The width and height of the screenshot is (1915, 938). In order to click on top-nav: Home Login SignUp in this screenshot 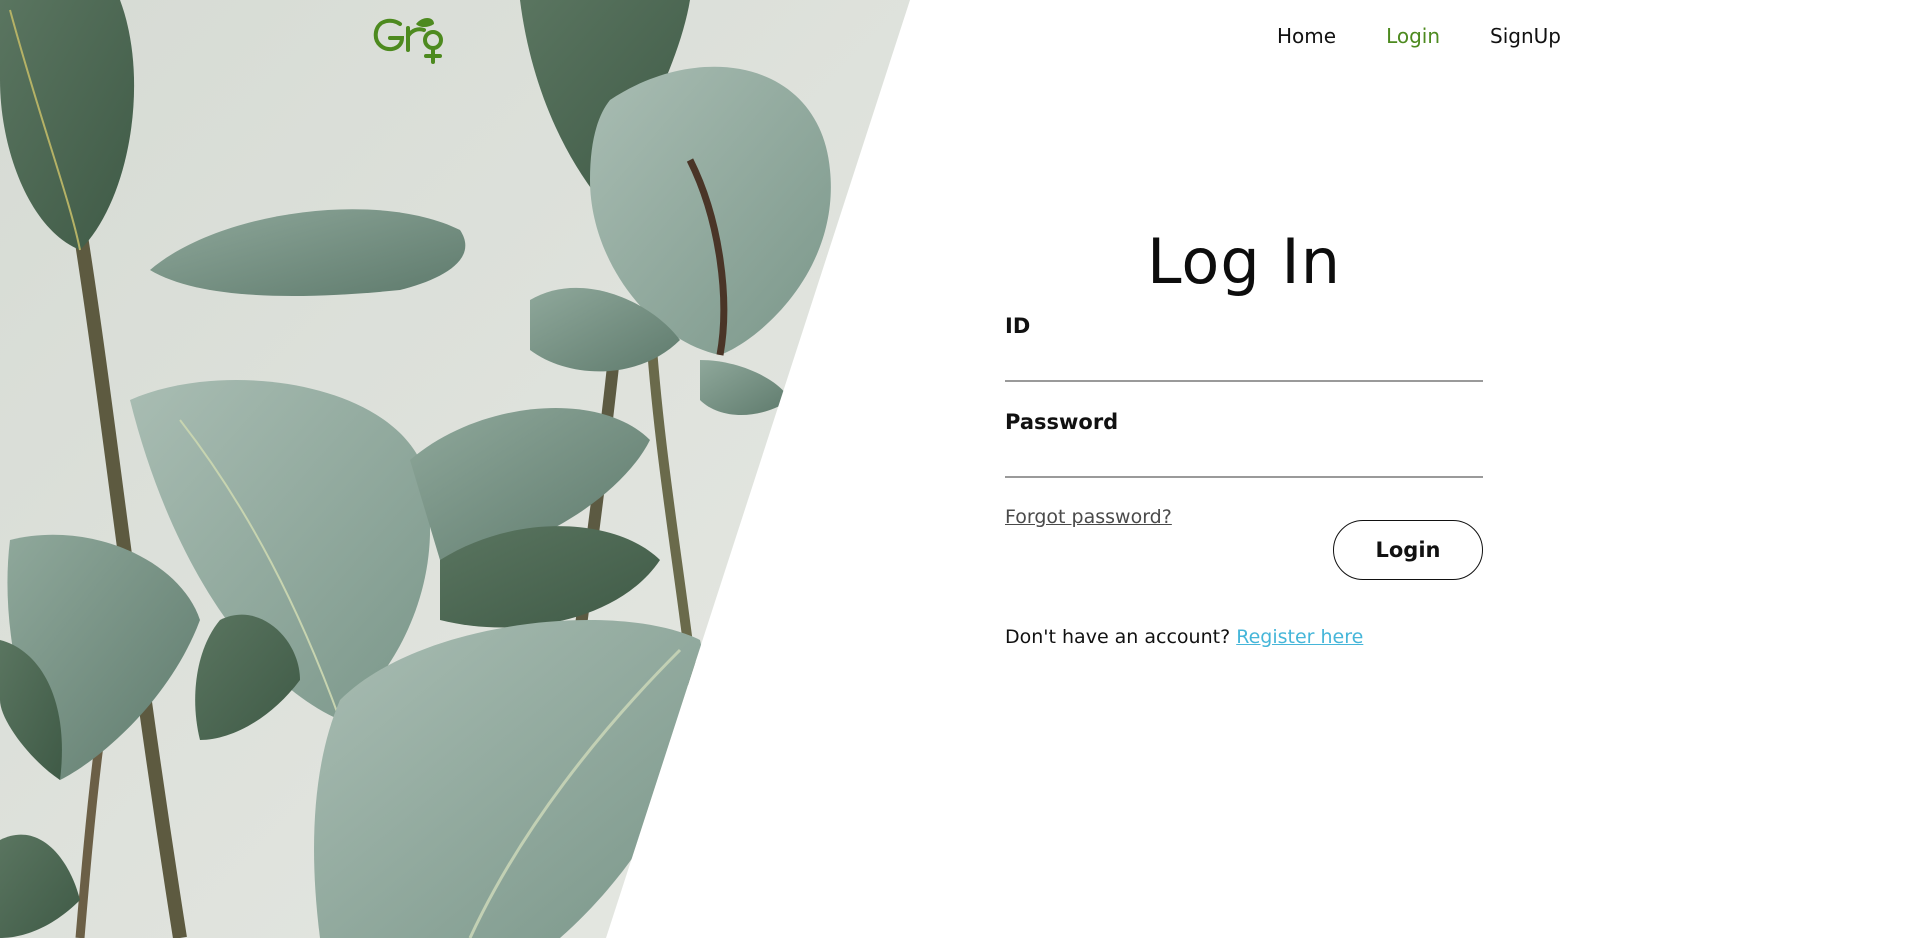, I will do `click(1419, 36)`.